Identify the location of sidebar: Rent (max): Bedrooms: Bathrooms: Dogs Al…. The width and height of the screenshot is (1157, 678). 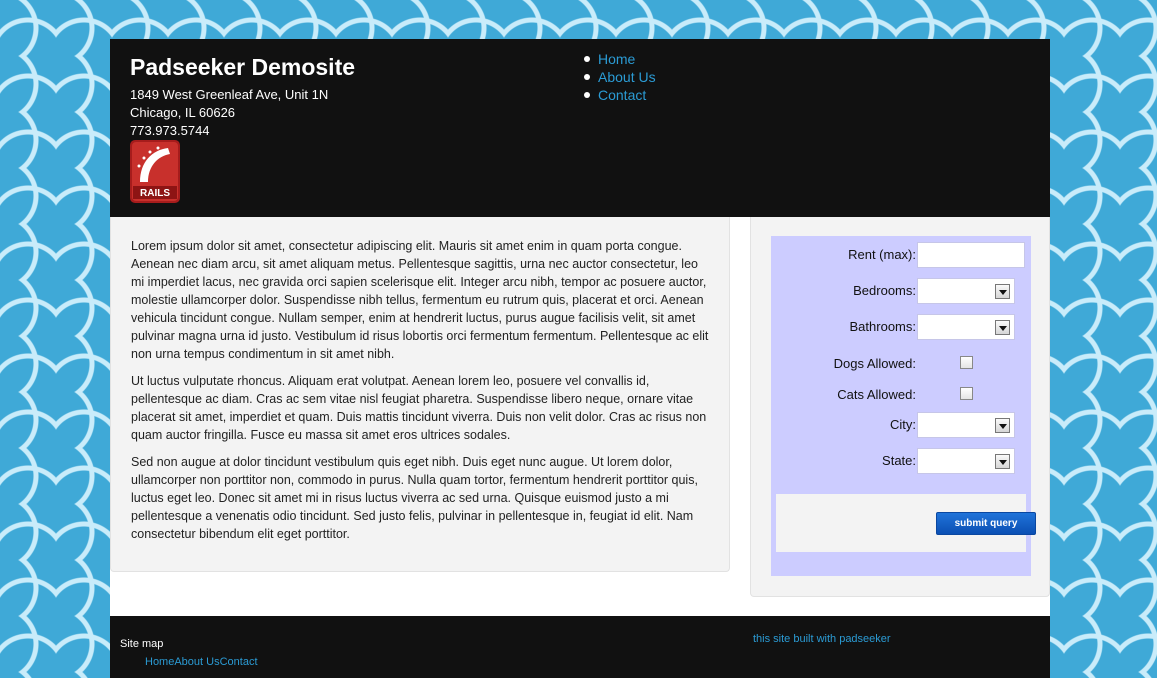
(900, 407).